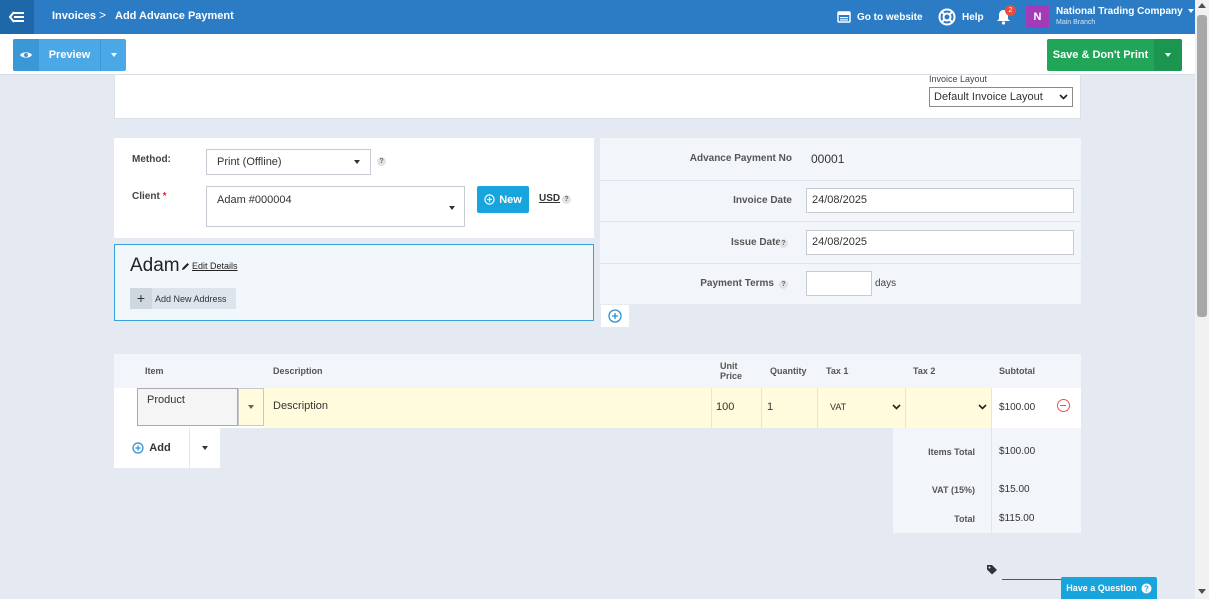  What do you see at coordinates (151, 159) in the screenshot?
I see `method-label: Method:` at bounding box center [151, 159].